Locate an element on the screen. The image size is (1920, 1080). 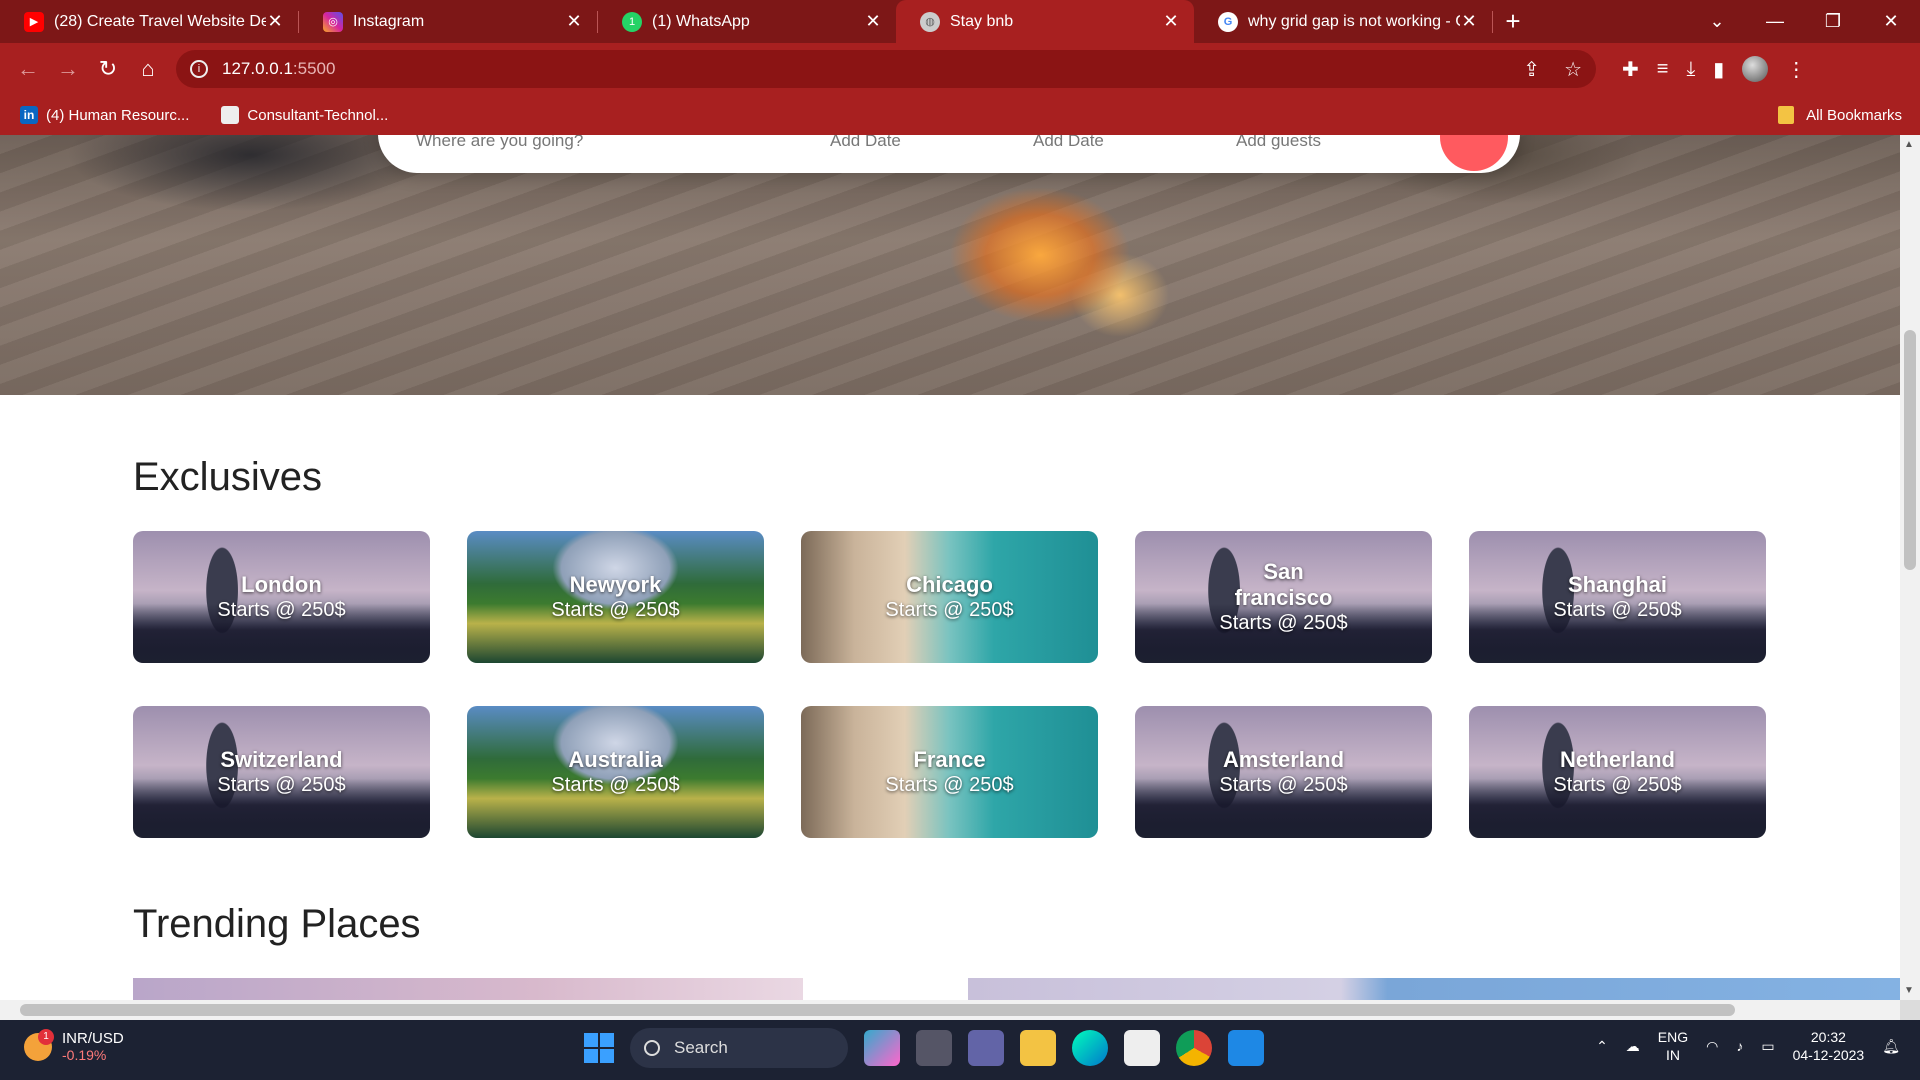
search-button is located at coordinates (1474, 153).